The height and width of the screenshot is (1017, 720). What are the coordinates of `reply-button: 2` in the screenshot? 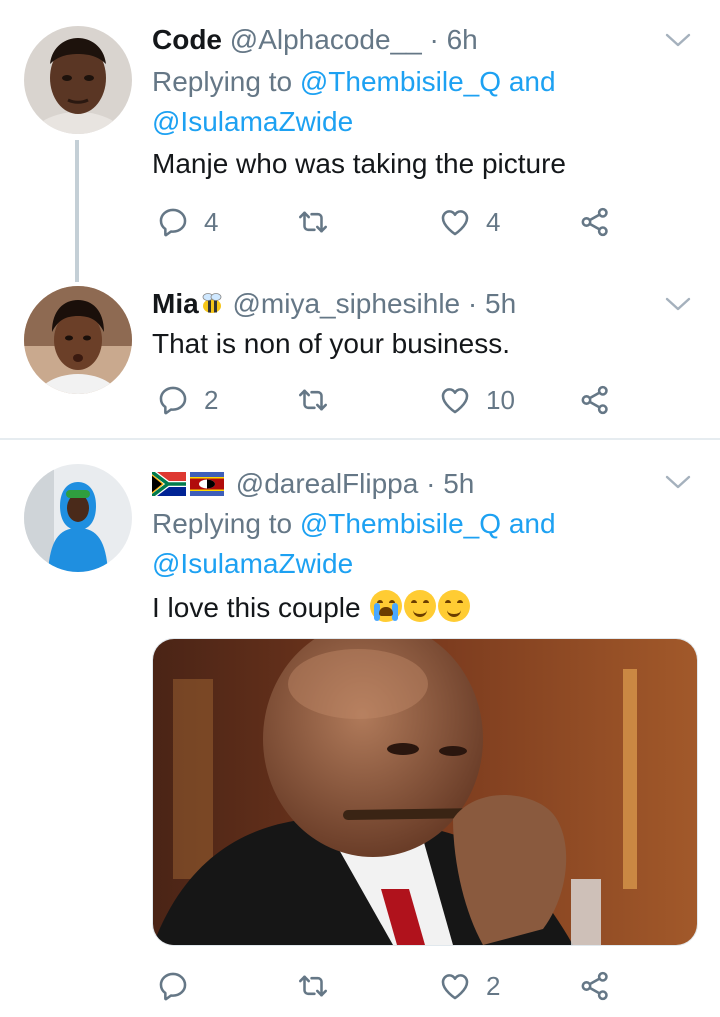 It's located at (187, 400).